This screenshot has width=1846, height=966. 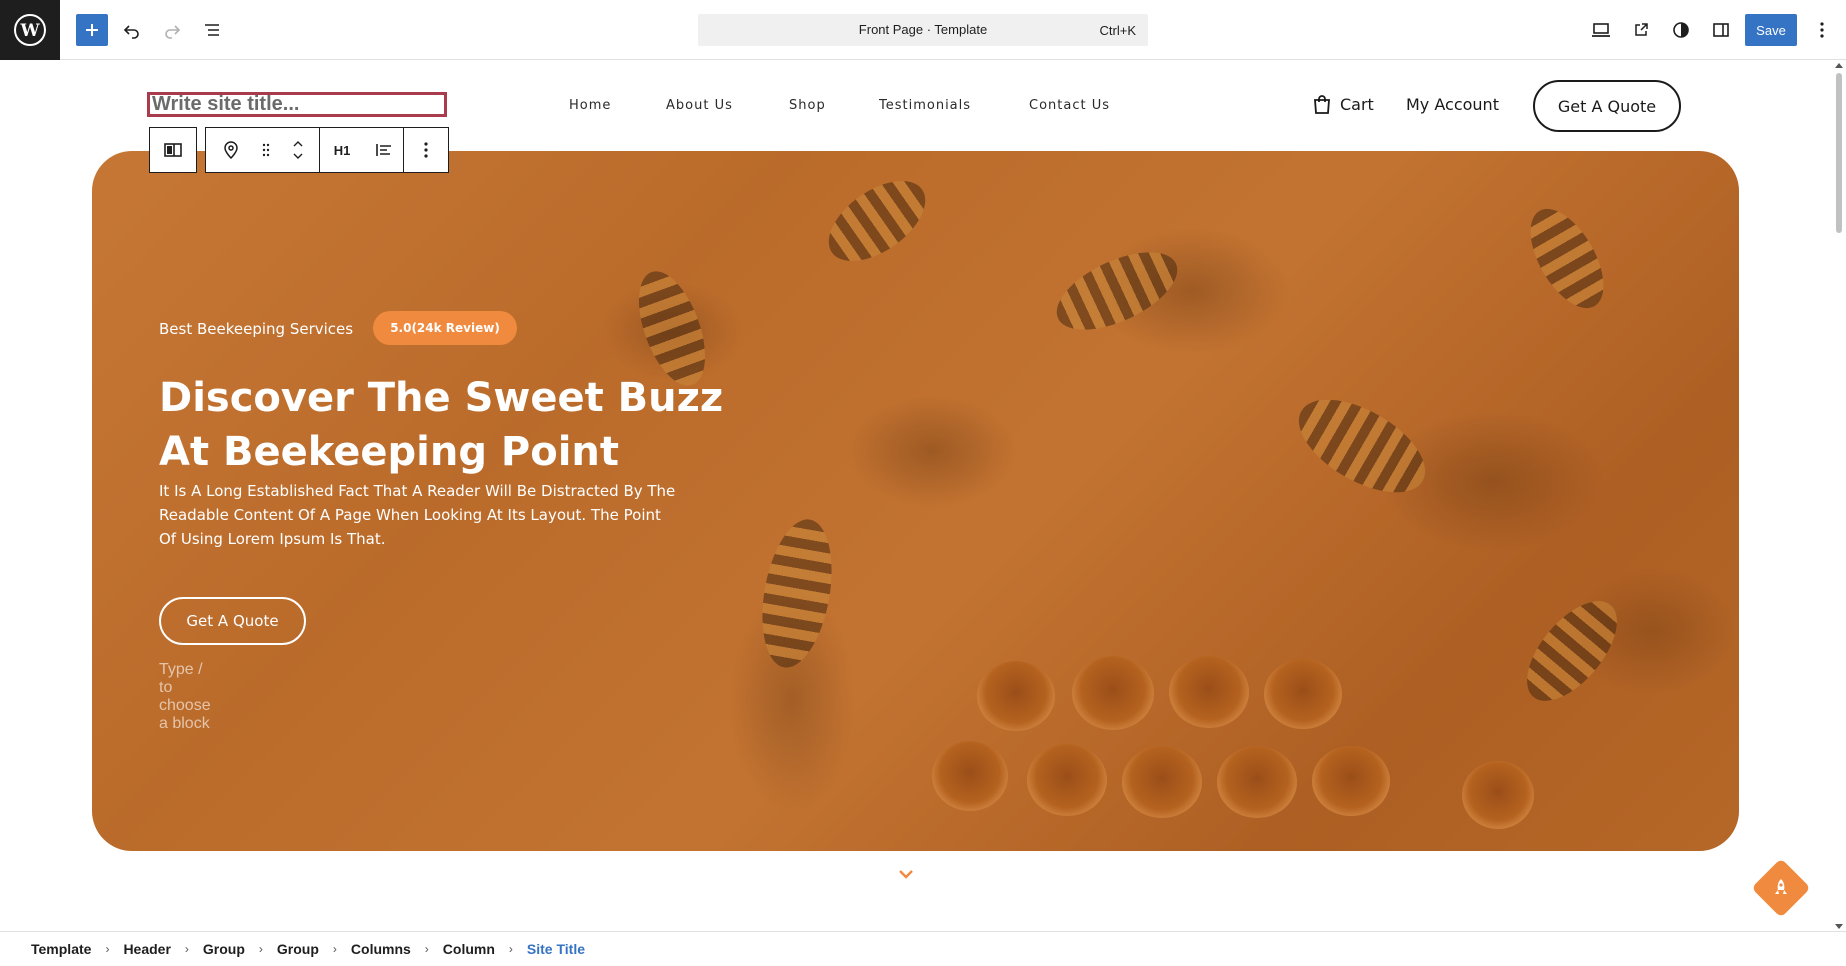 What do you see at coordinates (146, 949) in the screenshot?
I see `breadcrumb-item: Header` at bounding box center [146, 949].